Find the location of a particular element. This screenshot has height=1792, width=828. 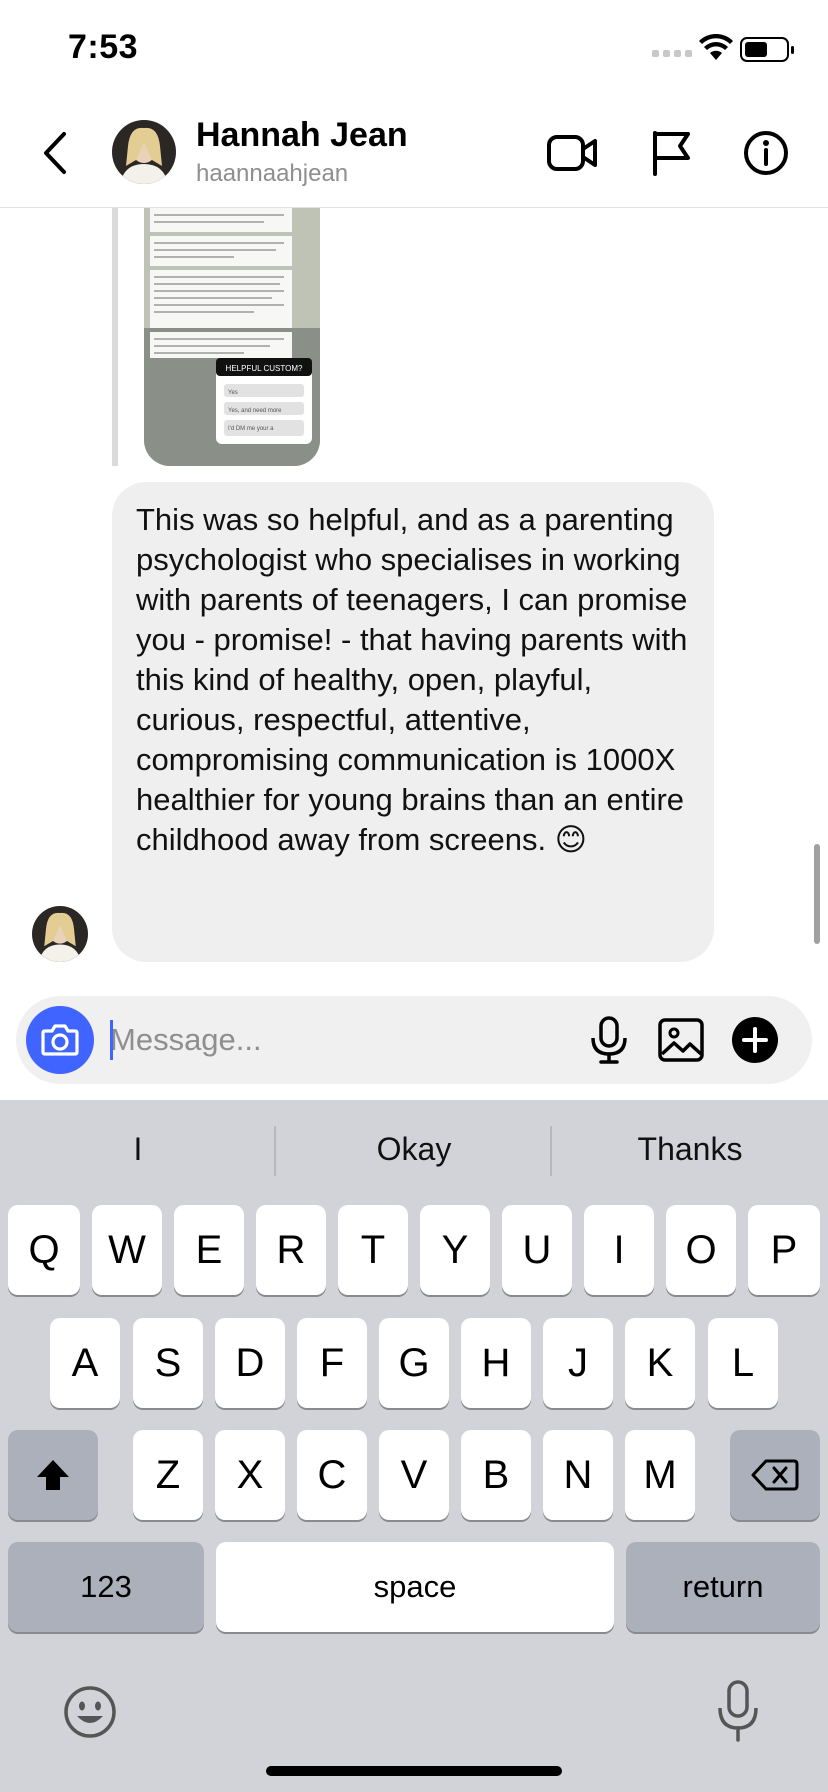

message-composer is located at coordinates (414, 1040).